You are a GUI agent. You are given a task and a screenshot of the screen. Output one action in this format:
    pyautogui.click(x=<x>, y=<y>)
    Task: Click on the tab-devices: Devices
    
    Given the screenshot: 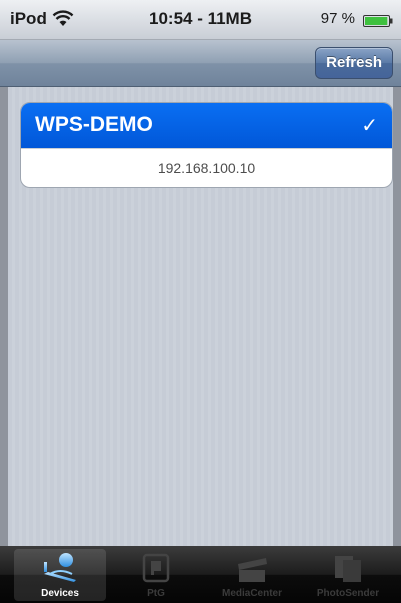 What is the action you would take?
    pyautogui.click(x=60, y=575)
    